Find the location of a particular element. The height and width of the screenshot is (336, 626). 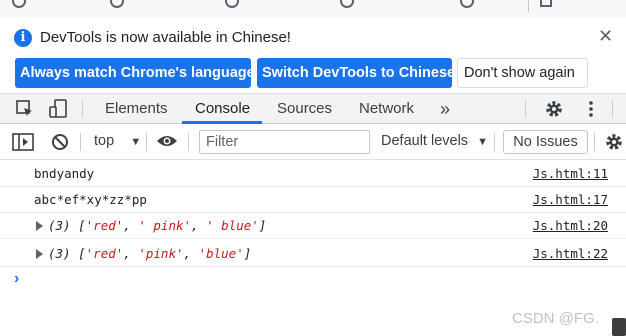

console-message: (3) ['red', ' pink', ' blue'] Js.html:20 is located at coordinates (313, 226).